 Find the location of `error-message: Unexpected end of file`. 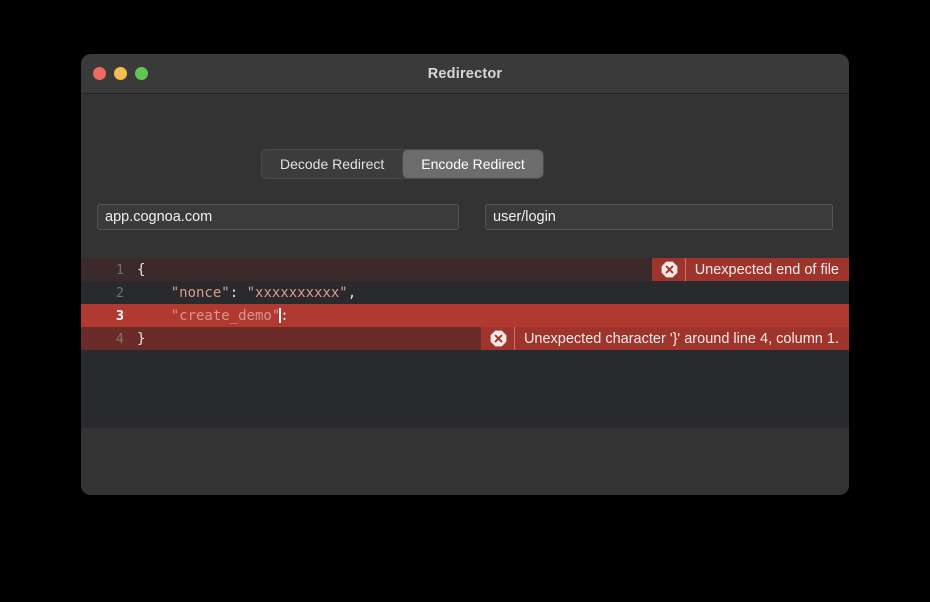

error-message: Unexpected end of file is located at coordinates (766, 269).